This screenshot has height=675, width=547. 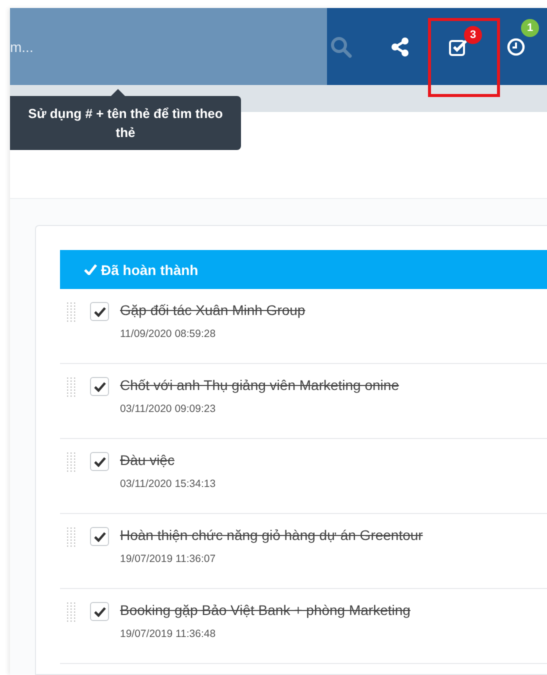 I want to click on clock-icon, so click(x=516, y=46).